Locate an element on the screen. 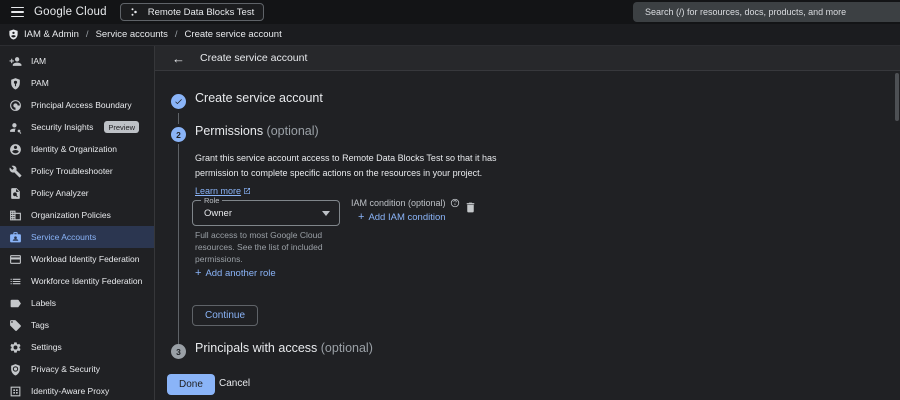 This screenshot has height=400, width=900. sidebar-item-label: Principal Access Boundary is located at coordinates (81, 105).